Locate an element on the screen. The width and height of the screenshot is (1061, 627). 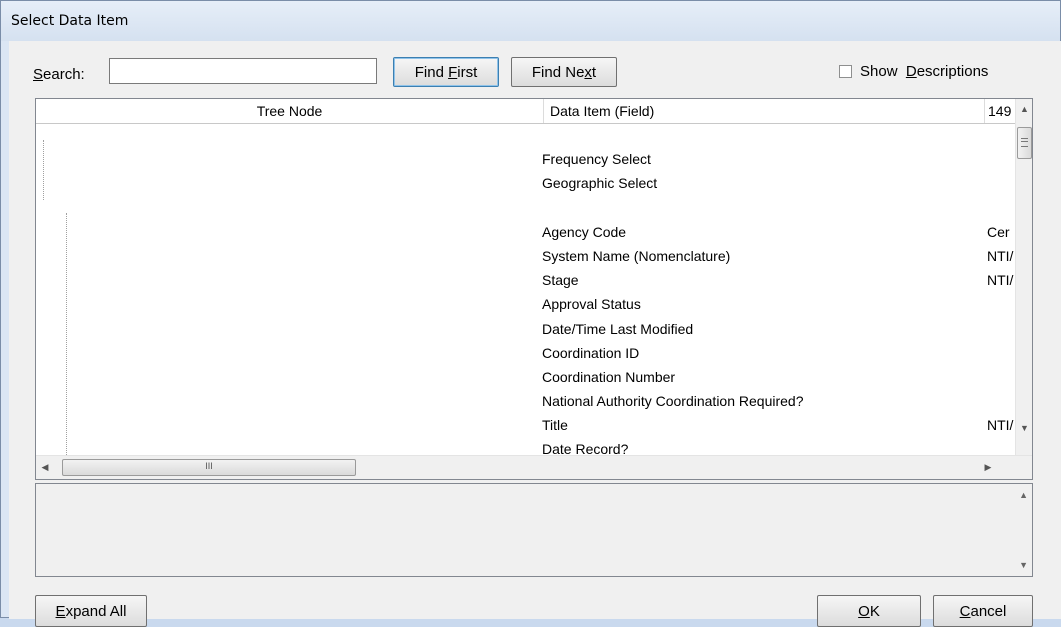
vertical-scroll-thumb is located at coordinates (1024, 143).